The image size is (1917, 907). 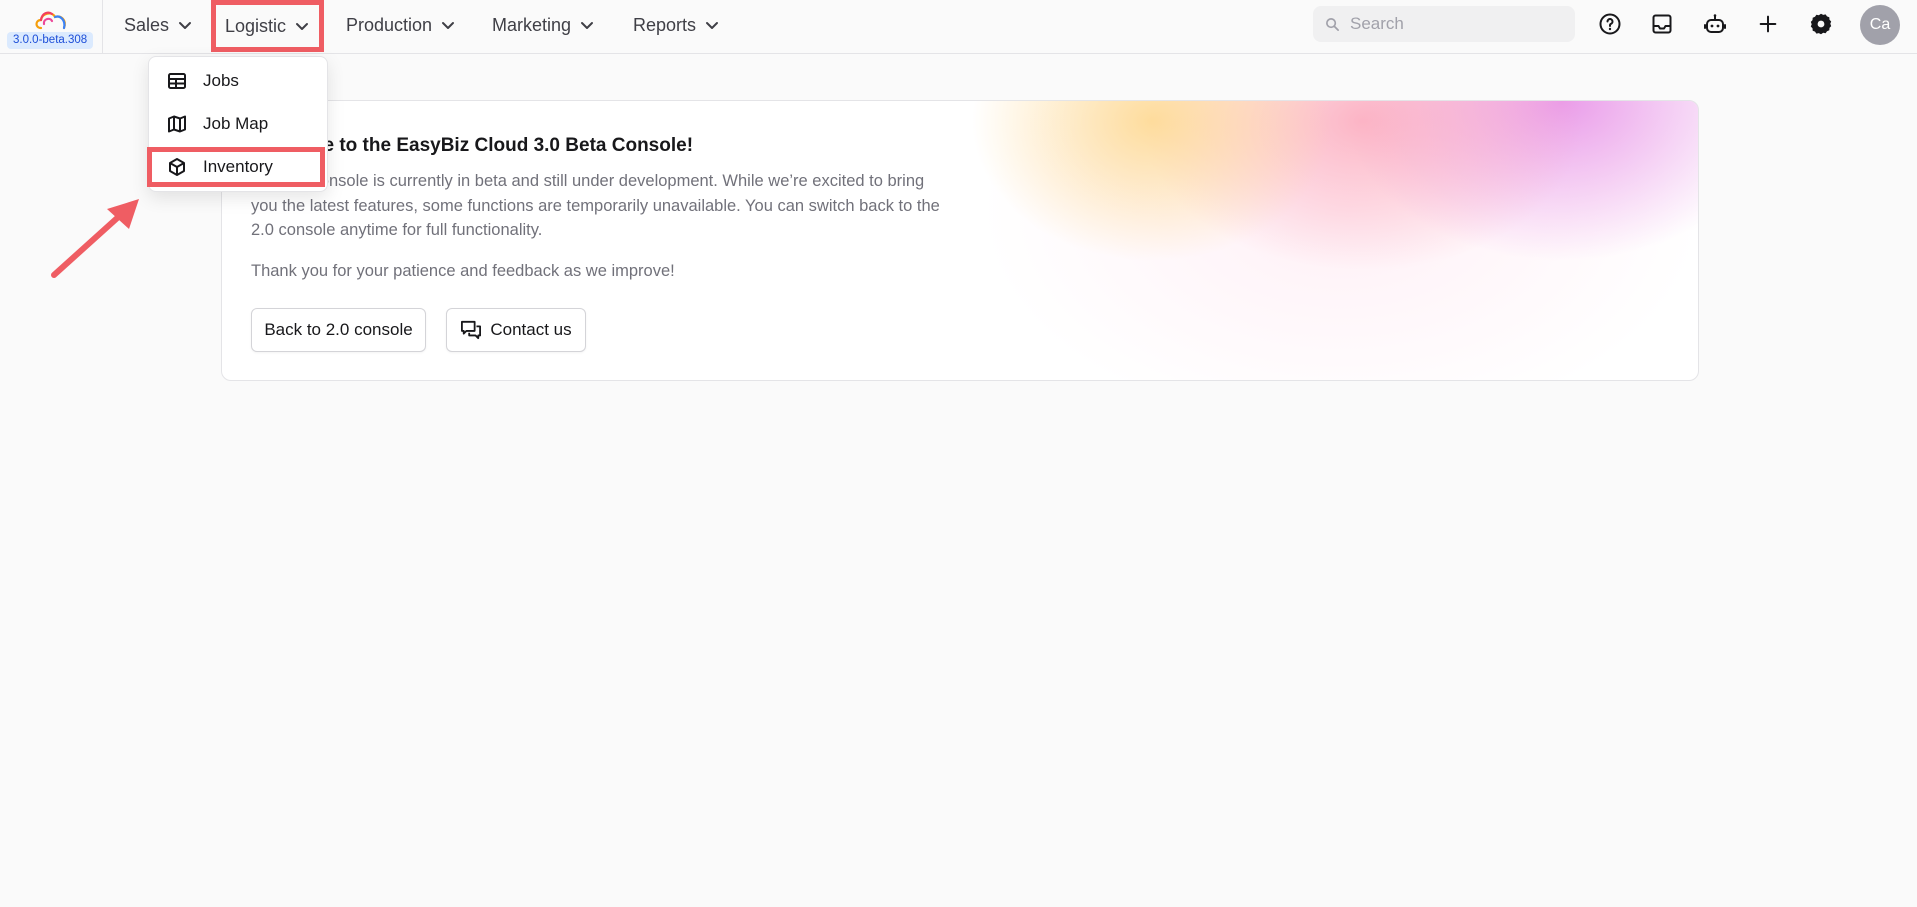 I want to click on logistic-dropdown-menu: Jobs Job Map Inventory, so click(x=238, y=124).